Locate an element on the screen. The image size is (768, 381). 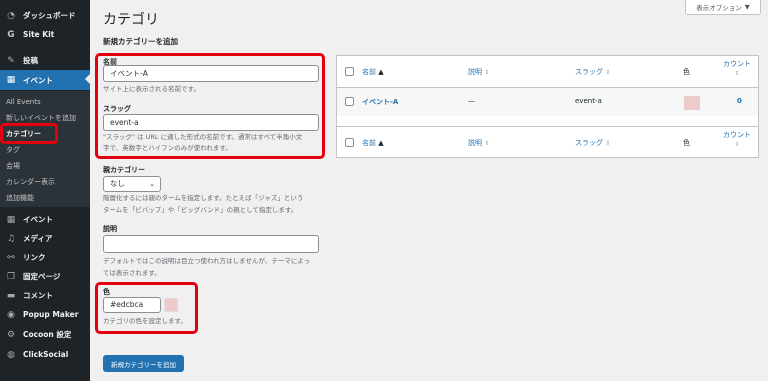
sidebar-item-sitekit: G Site Kit is located at coordinates (45, 34).